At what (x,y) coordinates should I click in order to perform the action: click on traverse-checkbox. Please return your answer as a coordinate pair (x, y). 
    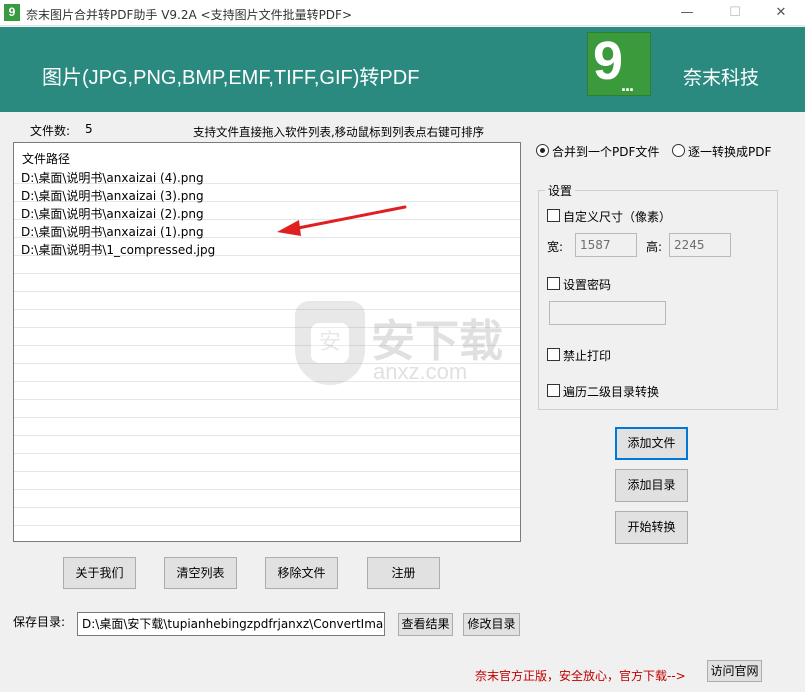
    Looking at the image, I should click on (553, 390).